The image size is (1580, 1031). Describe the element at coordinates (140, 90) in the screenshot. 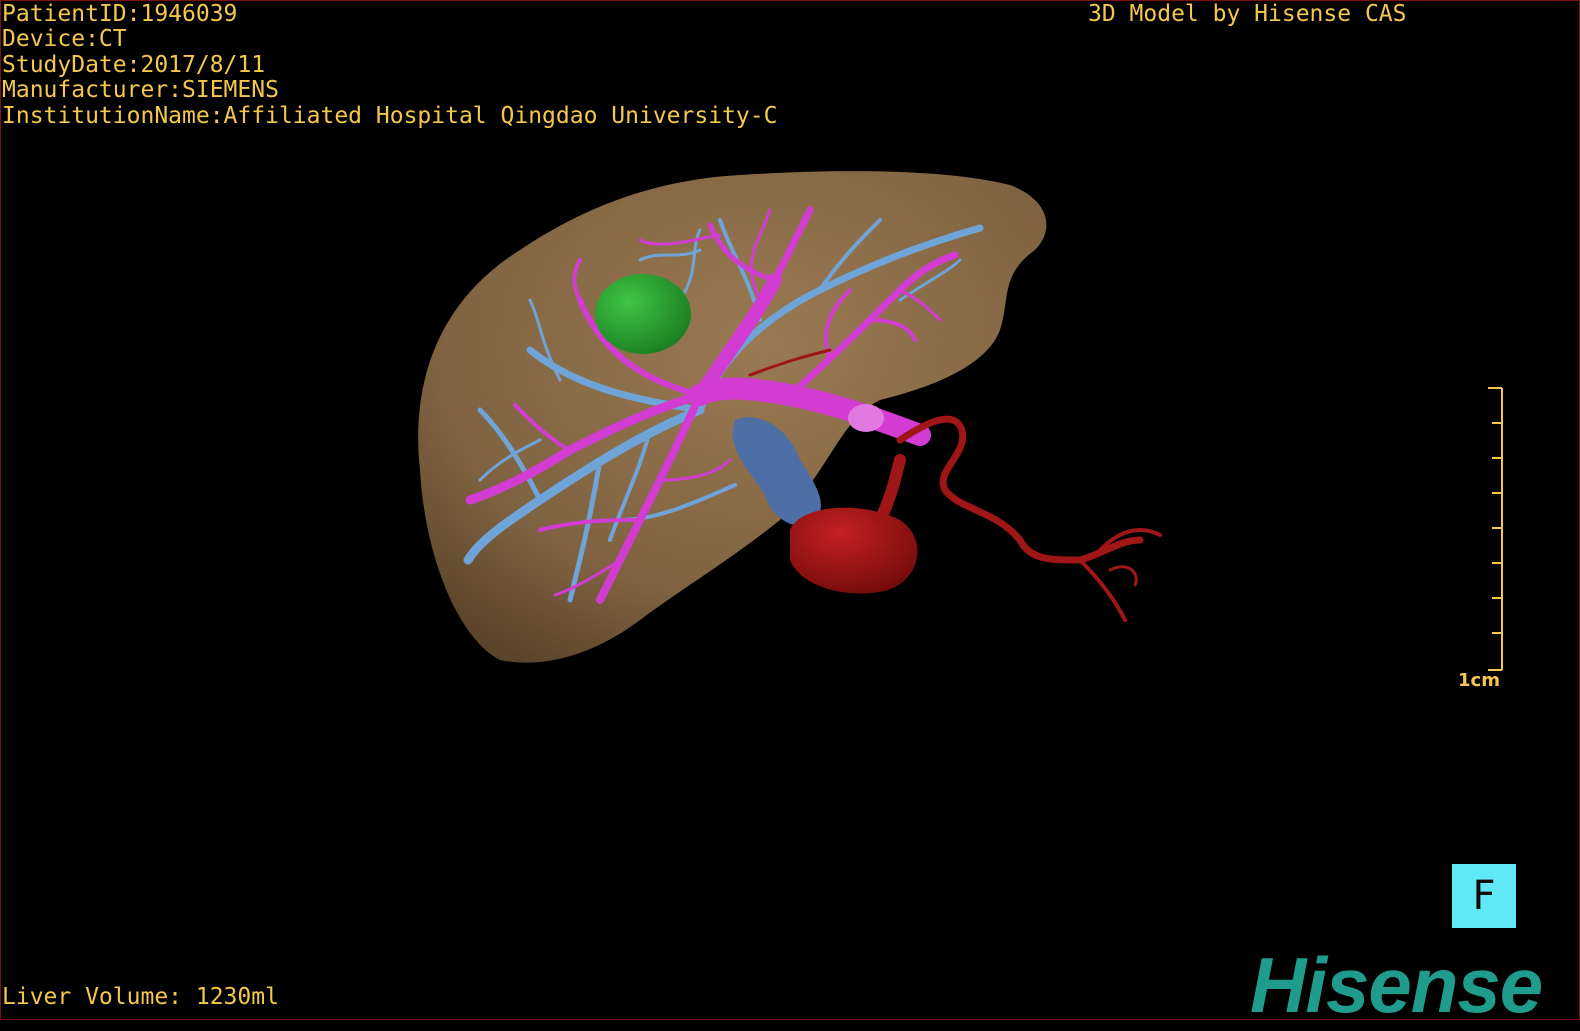

I see `manufacturer: Manufacturer:SIEMENS` at that location.